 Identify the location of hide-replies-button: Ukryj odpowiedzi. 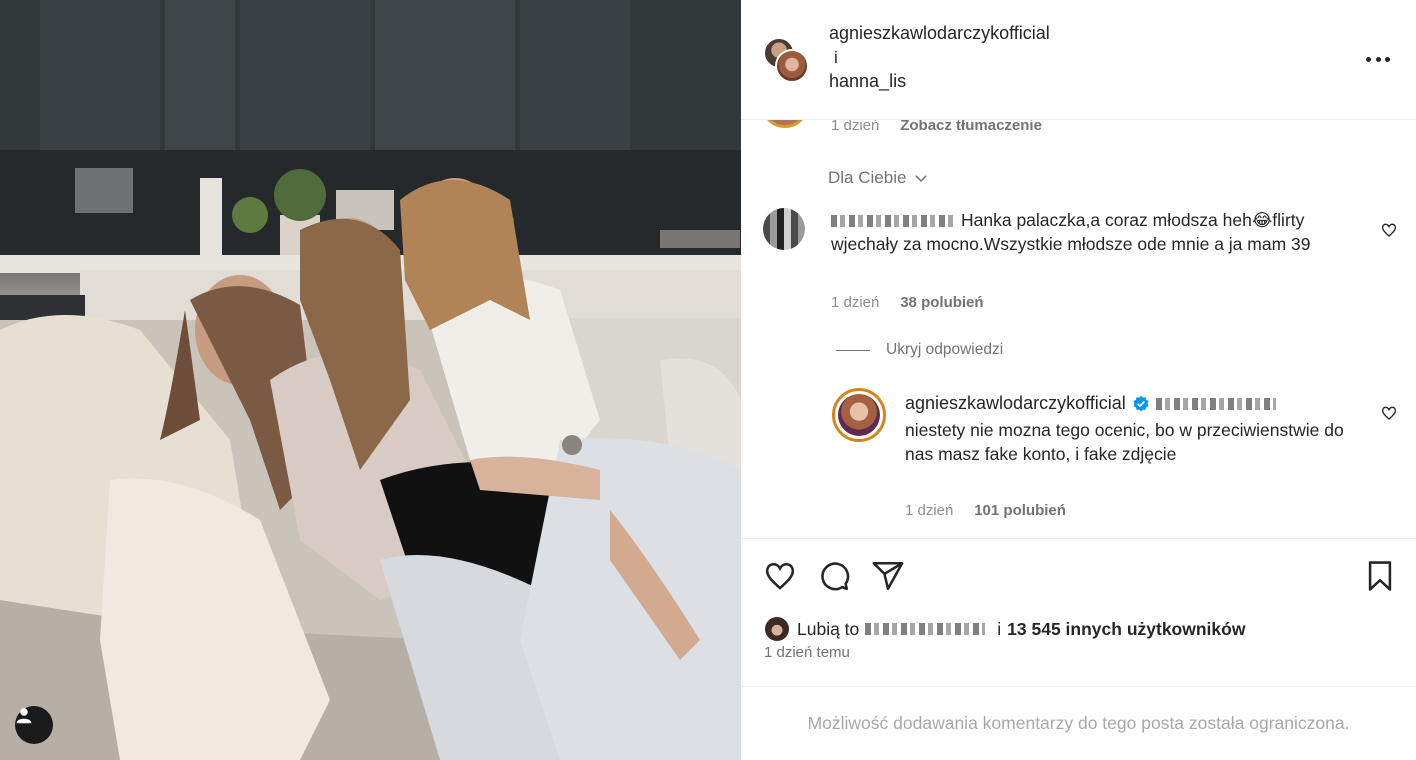
(919, 350).